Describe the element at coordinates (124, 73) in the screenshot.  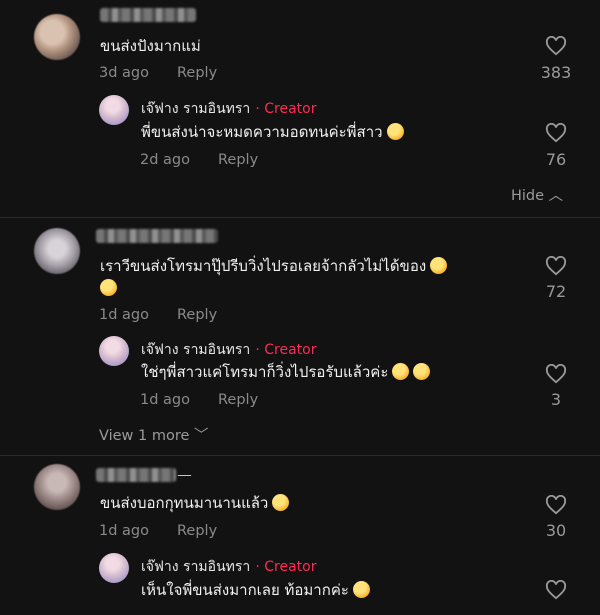
I see `comment-time: 3d ago` at that location.